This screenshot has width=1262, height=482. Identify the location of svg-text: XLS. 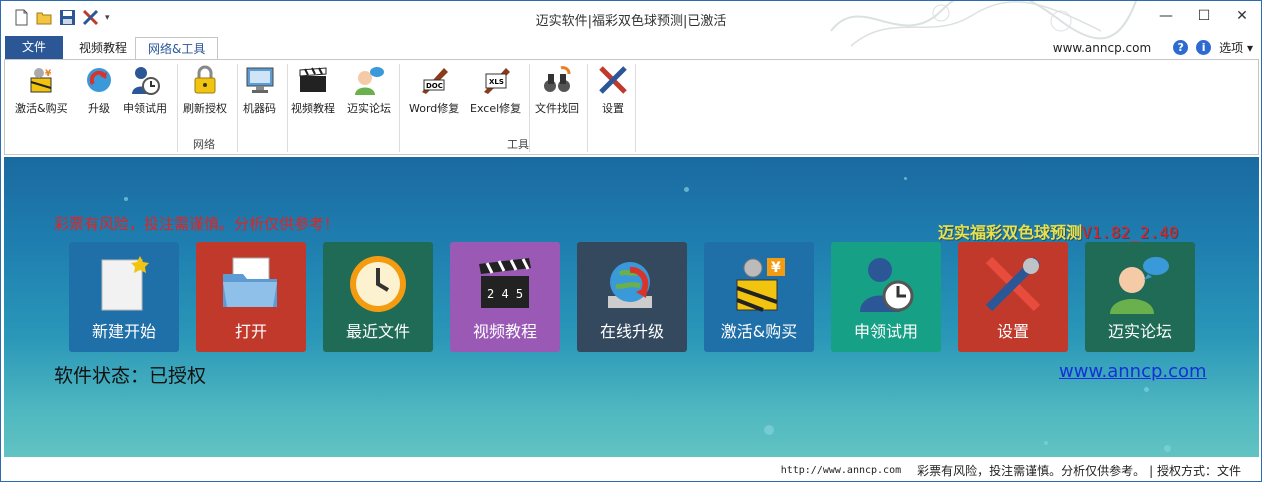
(496, 82).